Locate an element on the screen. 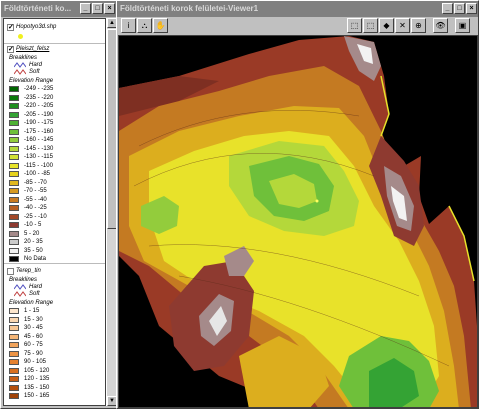 The image size is (479, 409). legend-class-row: -175 - -160 is located at coordinates (31, 132).